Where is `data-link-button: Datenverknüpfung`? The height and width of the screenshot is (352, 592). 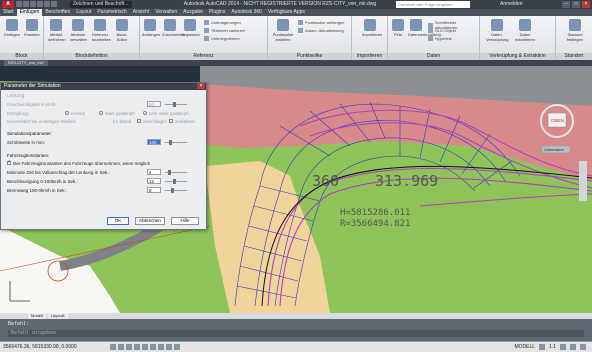 data-link-button: Datenverknüpfung is located at coordinates (424, 28).